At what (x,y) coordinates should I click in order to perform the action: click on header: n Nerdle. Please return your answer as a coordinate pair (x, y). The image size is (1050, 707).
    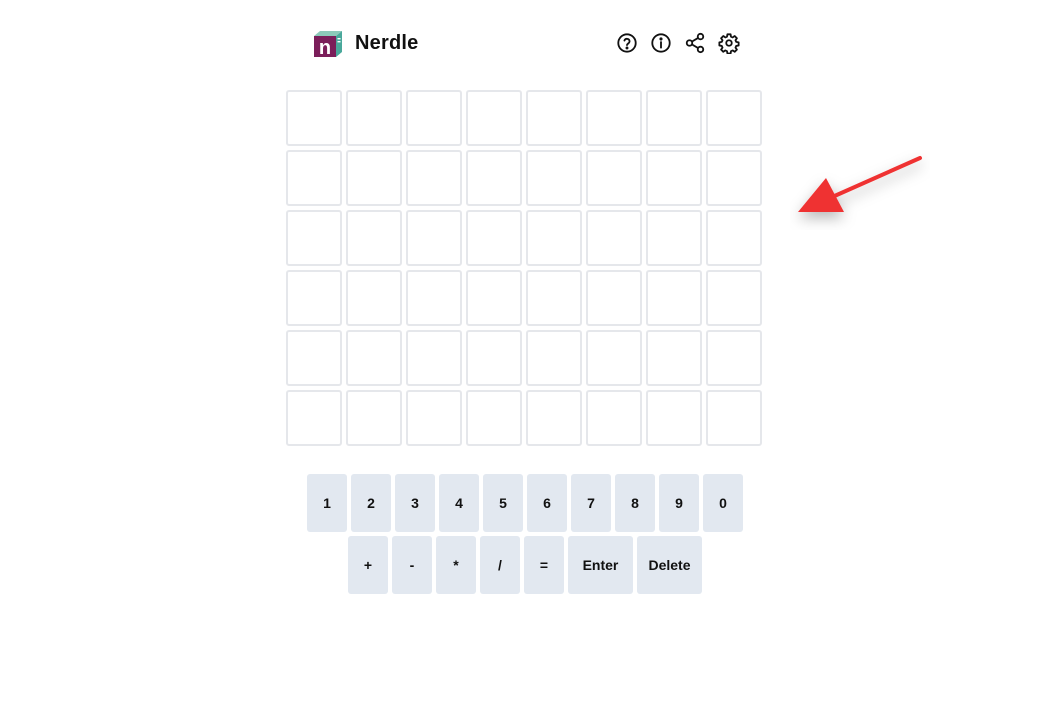
    Looking at the image, I should click on (526, 43).